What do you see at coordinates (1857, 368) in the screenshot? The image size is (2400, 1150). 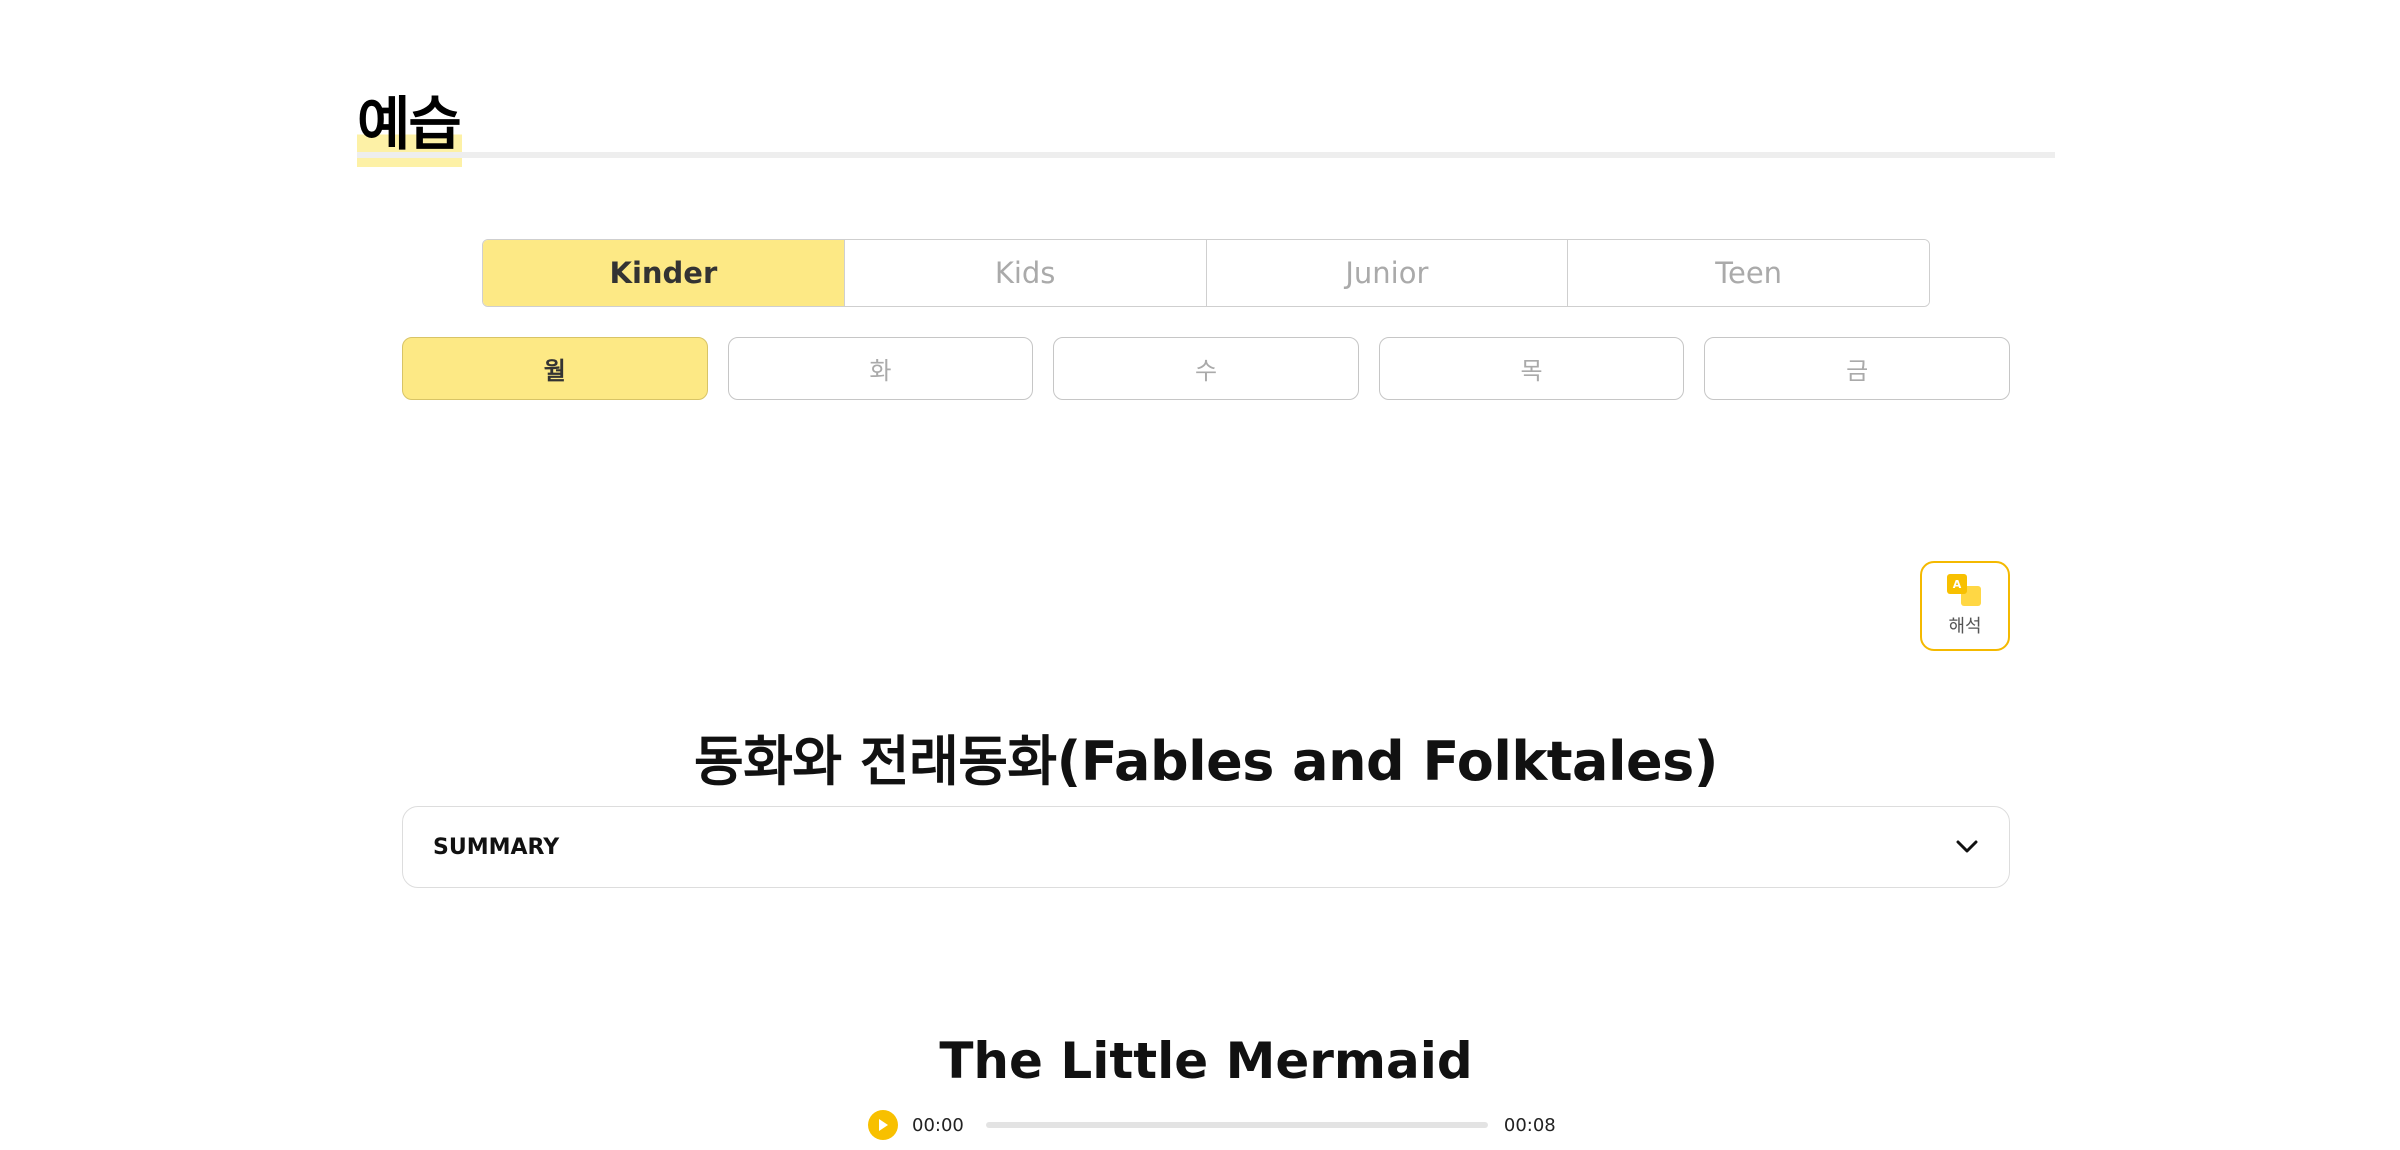 I see `tab-friday: 금` at bounding box center [1857, 368].